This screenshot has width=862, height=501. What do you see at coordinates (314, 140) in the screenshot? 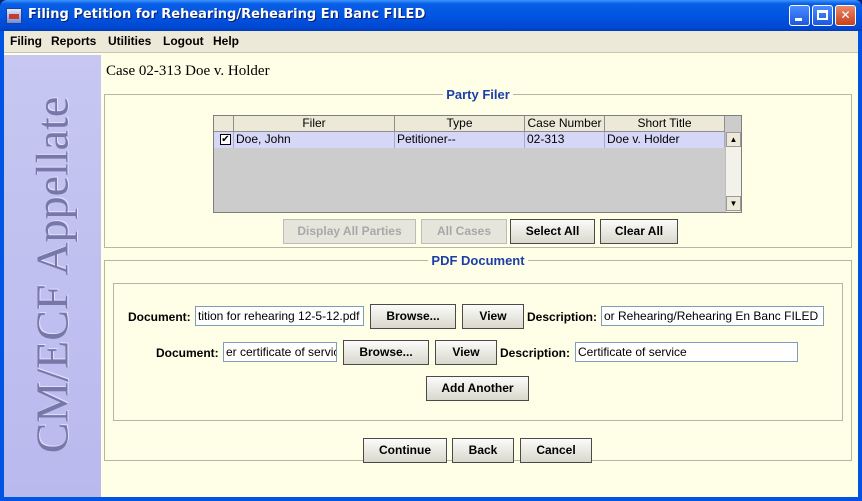
I see `cell-filer: Doe, John` at bounding box center [314, 140].